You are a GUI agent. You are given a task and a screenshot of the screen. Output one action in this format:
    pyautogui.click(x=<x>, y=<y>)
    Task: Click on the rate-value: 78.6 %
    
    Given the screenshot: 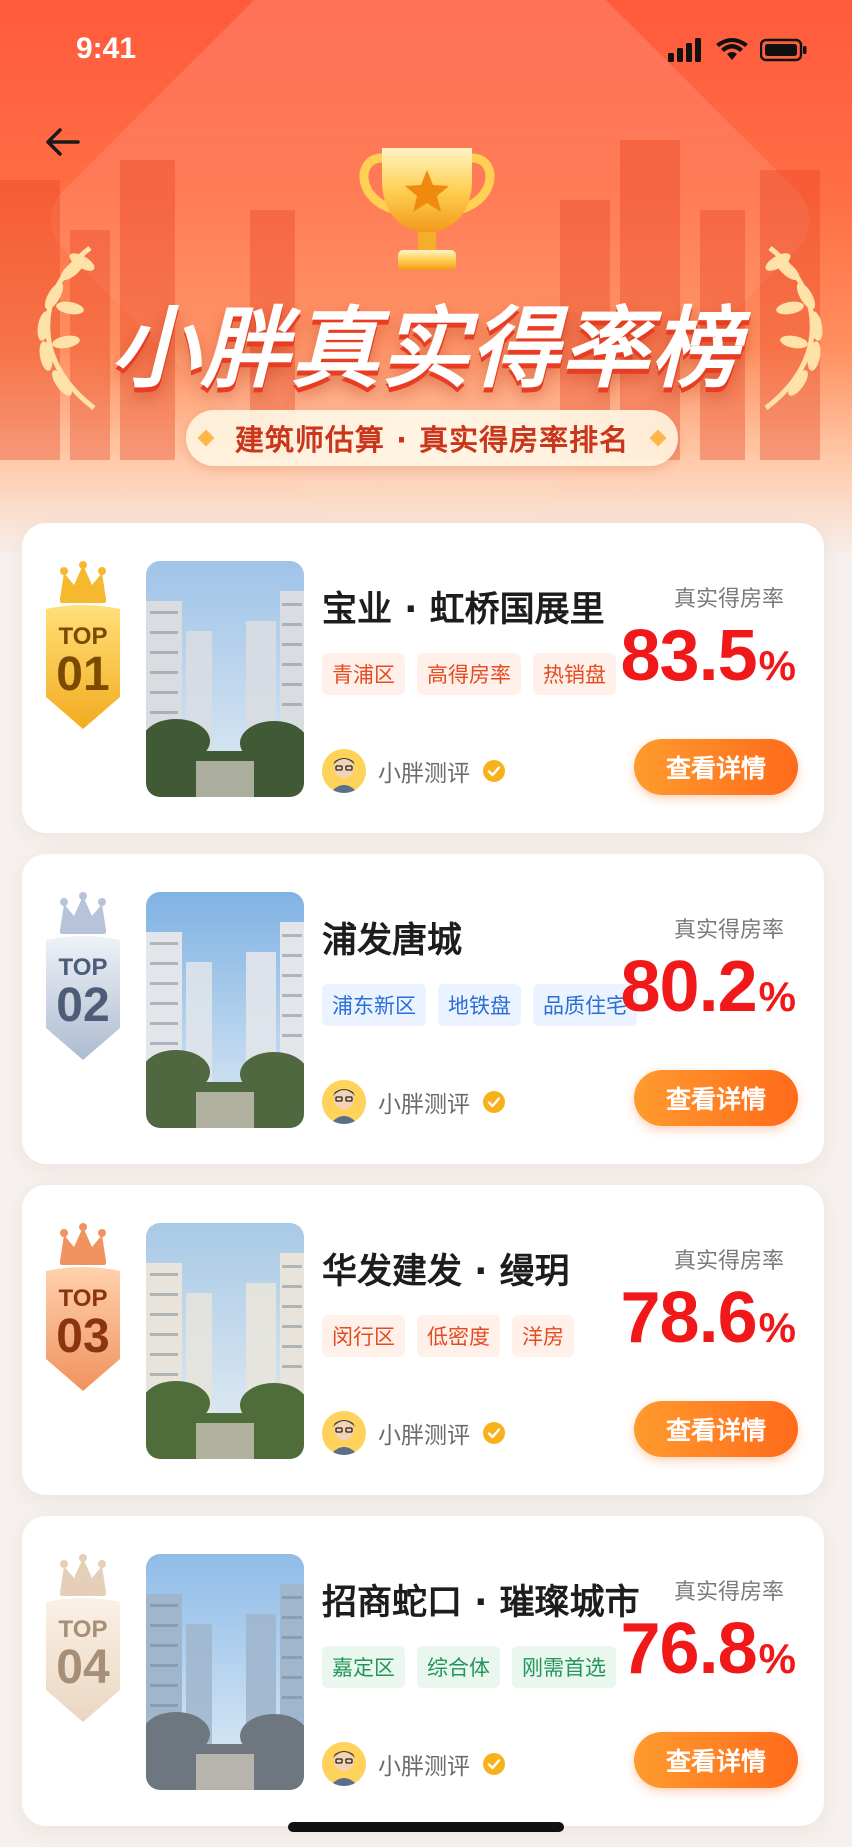 What is the action you would take?
    pyautogui.click(x=709, y=1318)
    